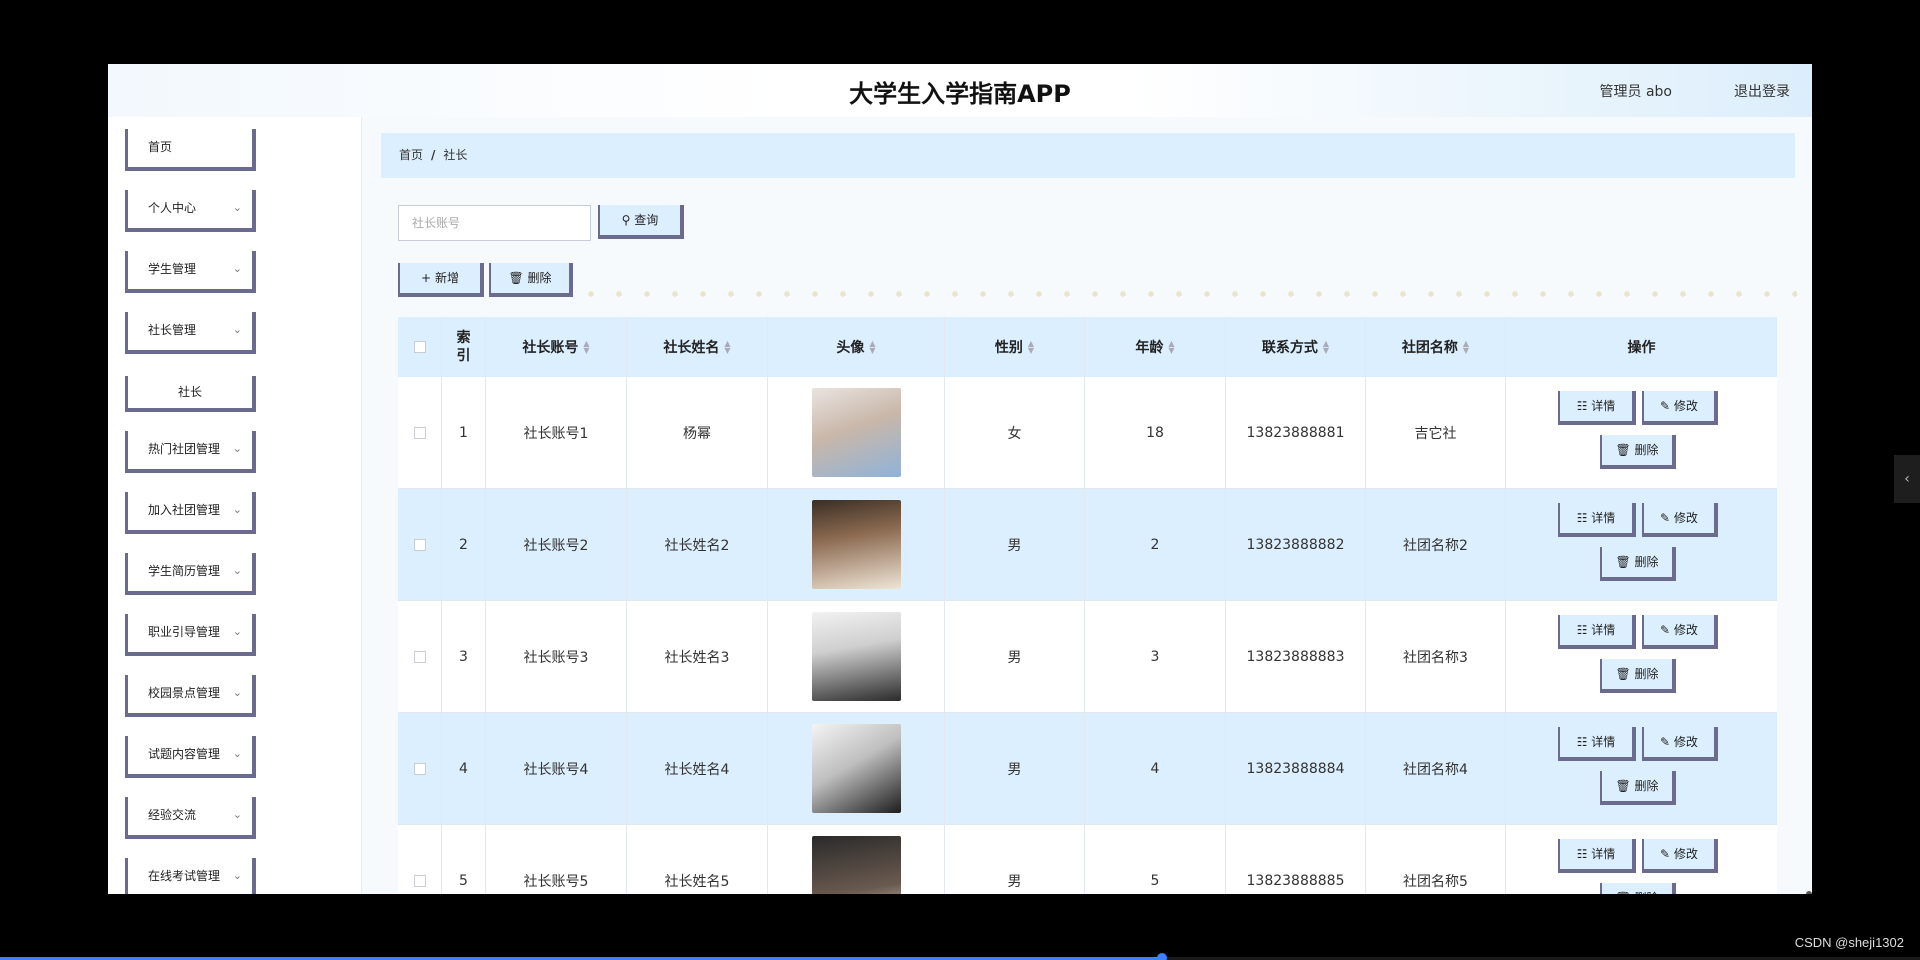 The width and height of the screenshot is (1920, 960). Describe the element at coordinates (850, 348) in the screenshot. I see `column-header-label: 头像` at that location.